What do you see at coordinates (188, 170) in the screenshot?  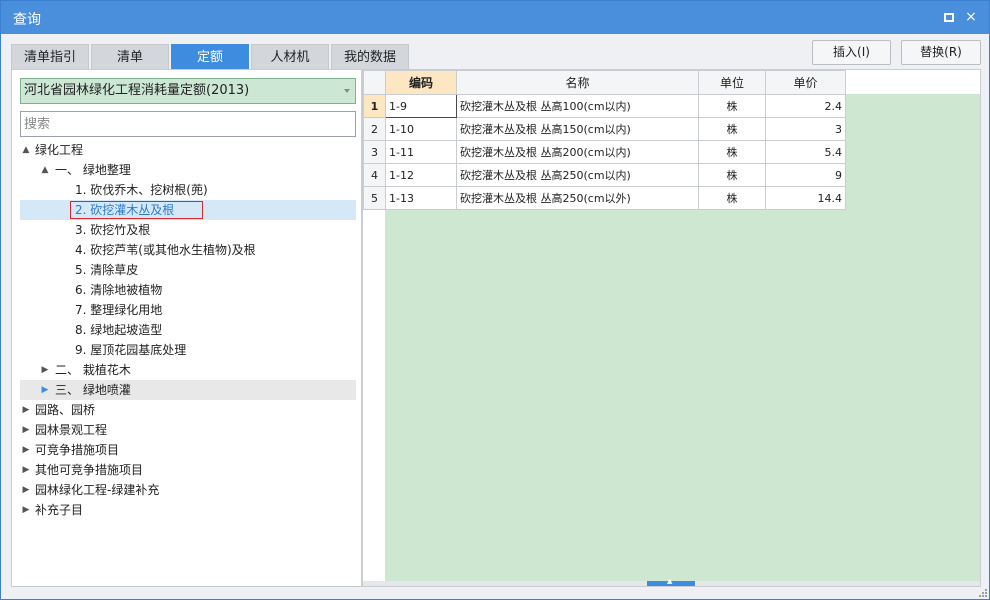 I see `tree-node-land-preparation: ▲ 一、 绿地整理` at bounding box center [188, 170].